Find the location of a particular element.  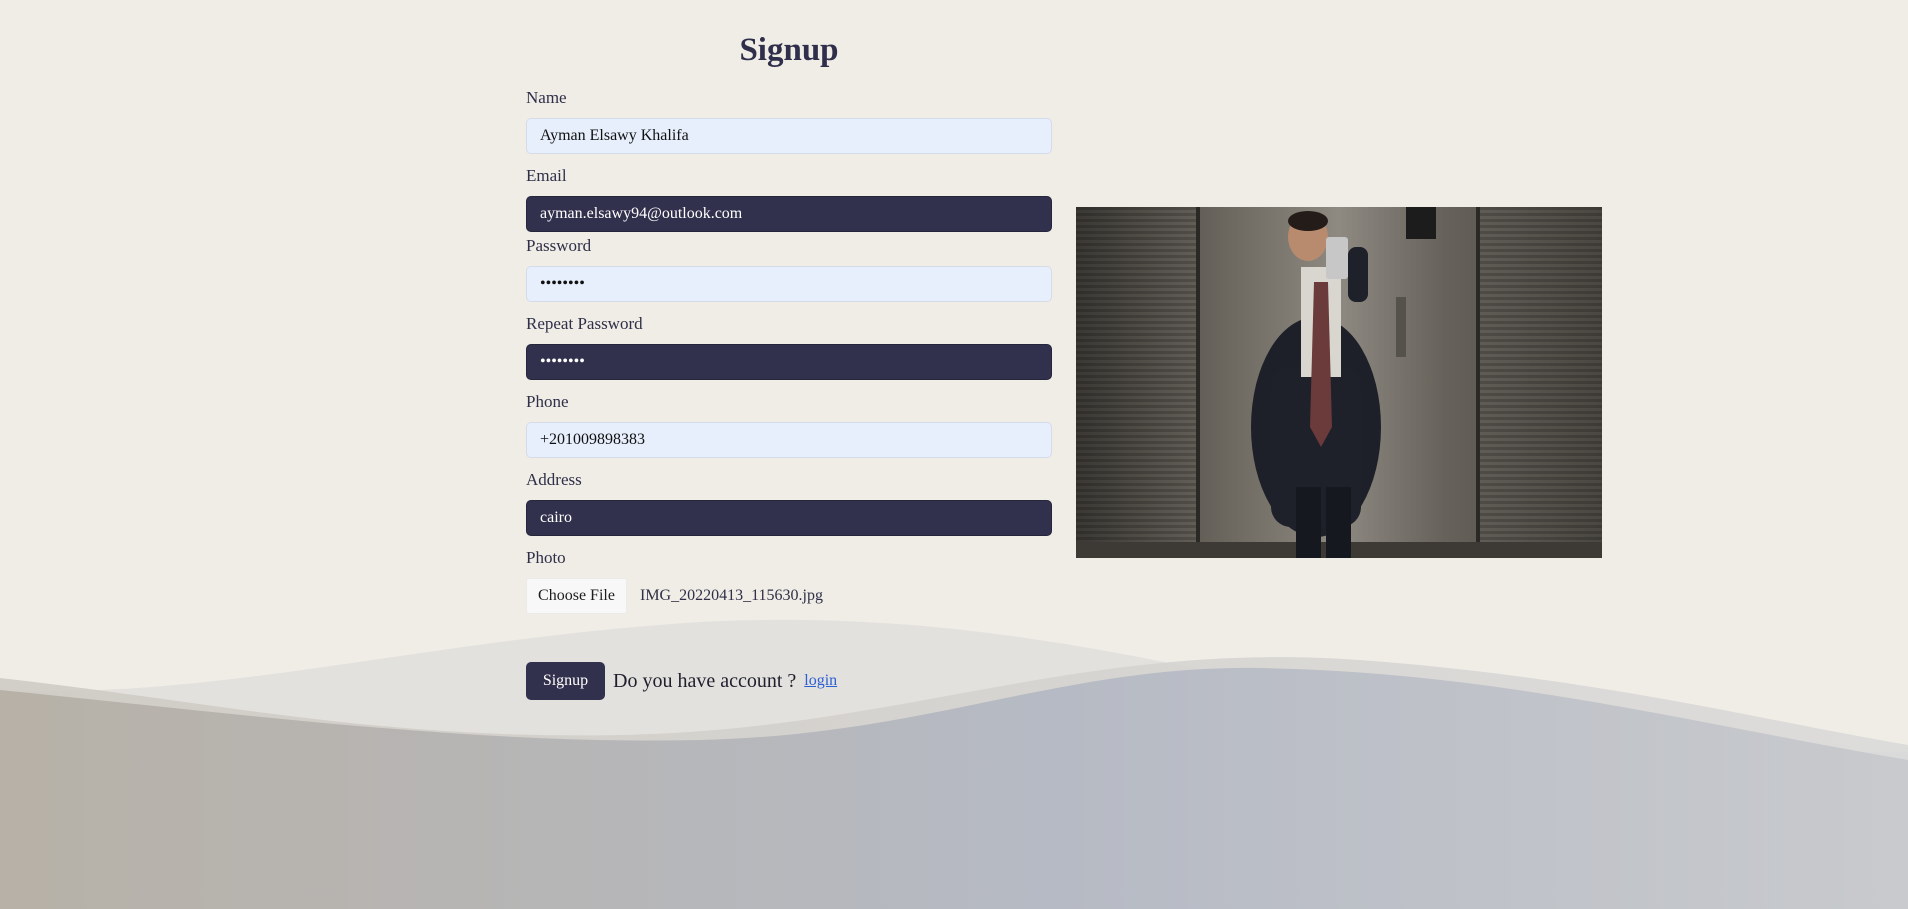

address-input is located at coordinates (789, 518).